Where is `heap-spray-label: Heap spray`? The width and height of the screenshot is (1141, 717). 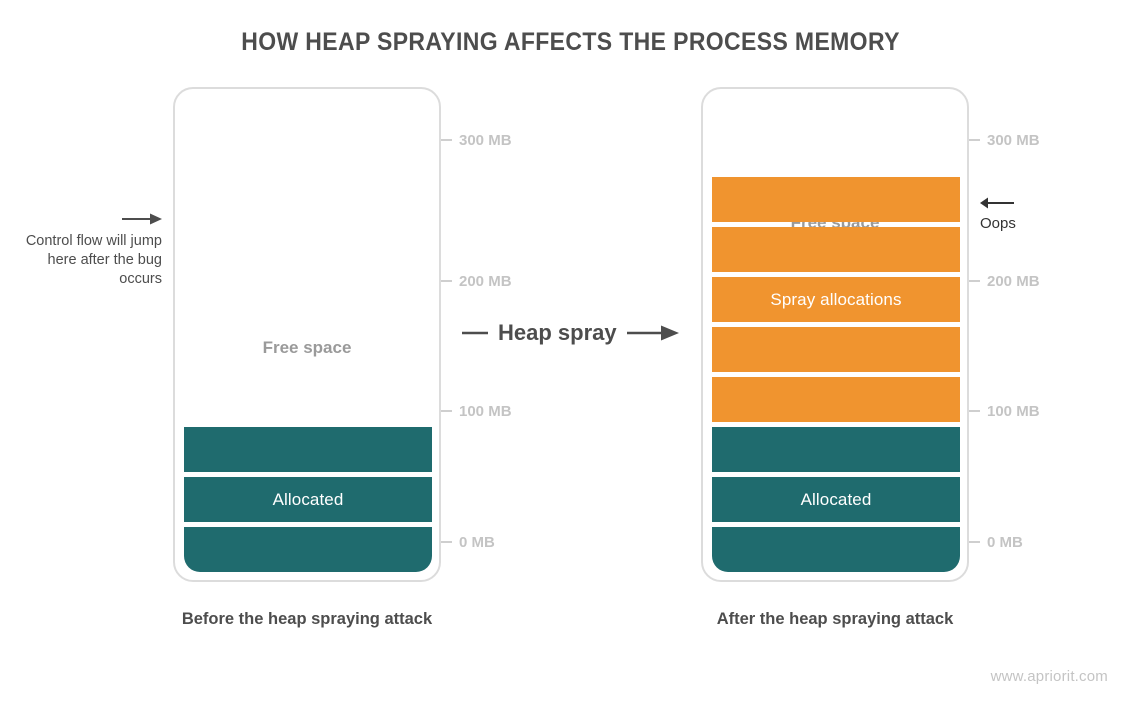
heap-spray-label: Heap spray is located at coordinates (557, 332).